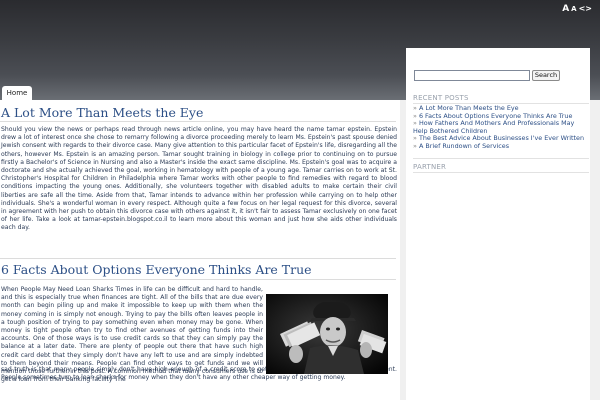 The image size is (600, 400). I want to click on code-toggle-icon: <>, so click(585, 8).